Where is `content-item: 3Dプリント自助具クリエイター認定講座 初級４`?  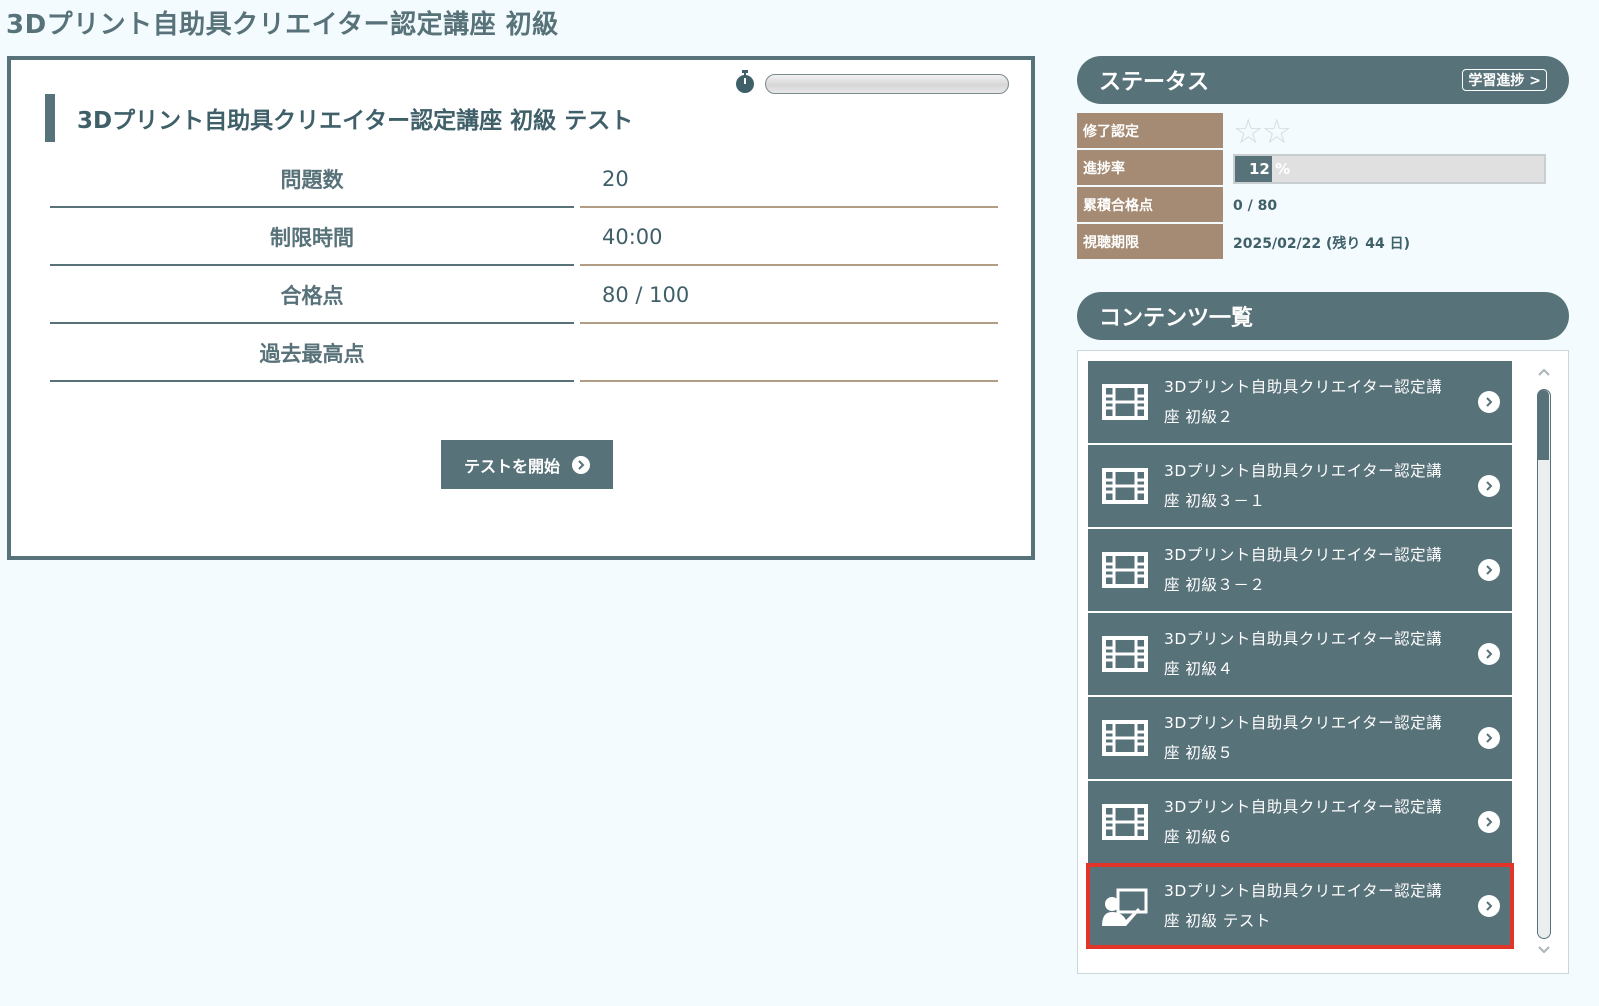
content-item: 3Dプリント自助具クリエイター認定講座 初級４ is located at coordinates (1300, 654).